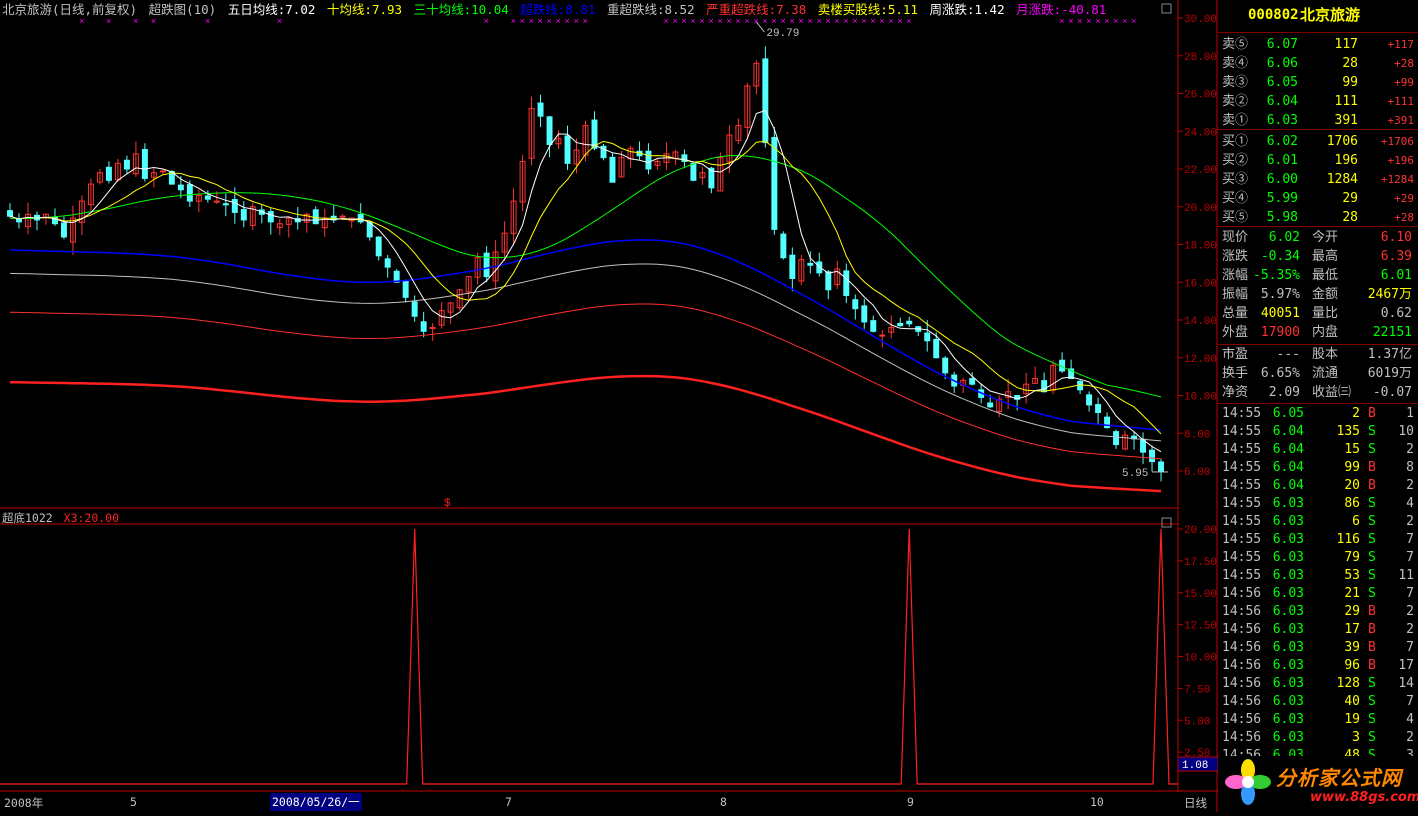 The width and height of the screenshot is (1418, 816). I want to click on sub-tick-label: 17.50, so click(1200, 563).